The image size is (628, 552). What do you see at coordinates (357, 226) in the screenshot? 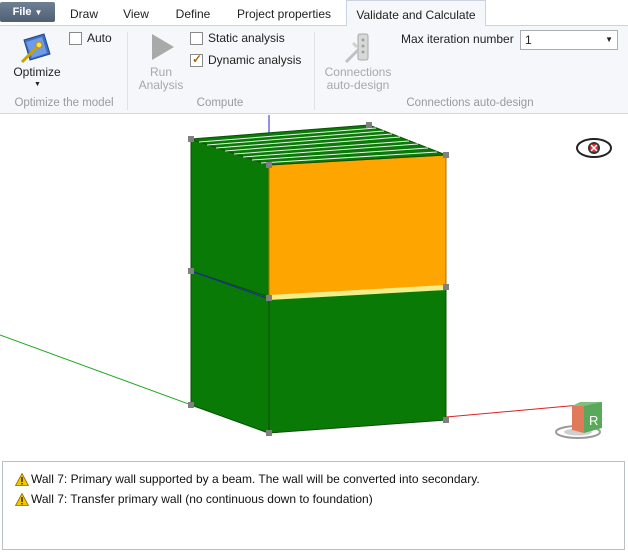
I see `wall-7-orange` at bounding box center [357, 226].